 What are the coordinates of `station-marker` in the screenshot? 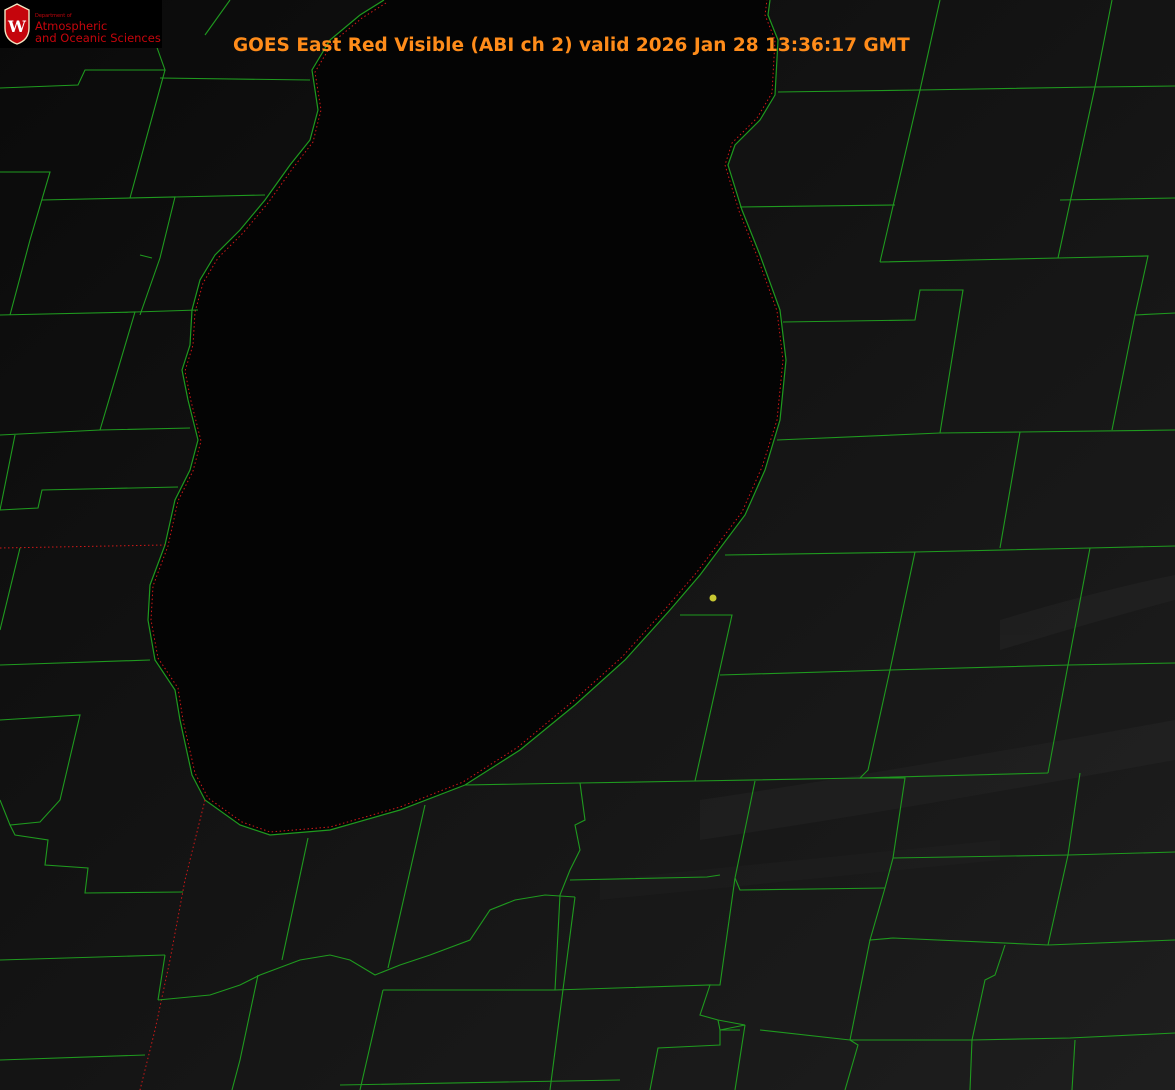 It's located at (713, 598).